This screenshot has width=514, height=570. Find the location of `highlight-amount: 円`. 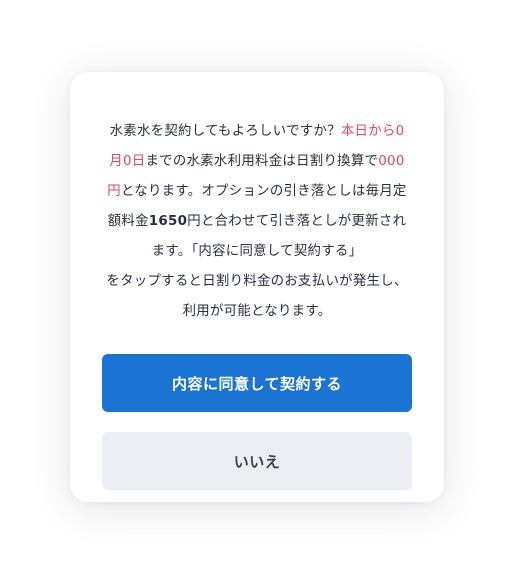

highlight-amount: 円 is located at coordinates (114, 191).